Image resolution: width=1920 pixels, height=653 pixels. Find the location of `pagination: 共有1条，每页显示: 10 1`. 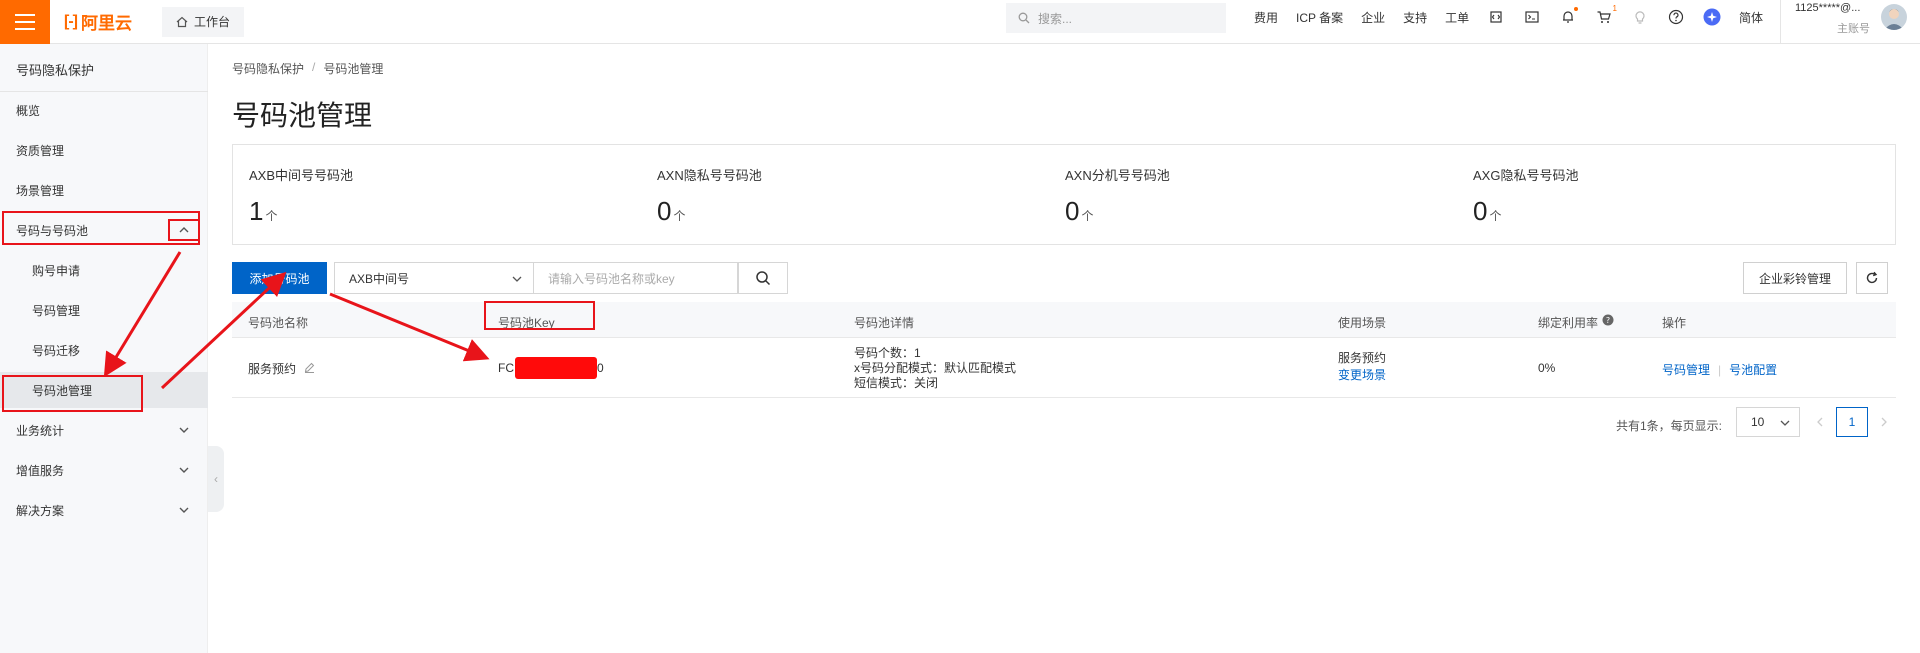

pagination: 共有1条，每页显示: 10 1 is located at coordinates (1756, 423).